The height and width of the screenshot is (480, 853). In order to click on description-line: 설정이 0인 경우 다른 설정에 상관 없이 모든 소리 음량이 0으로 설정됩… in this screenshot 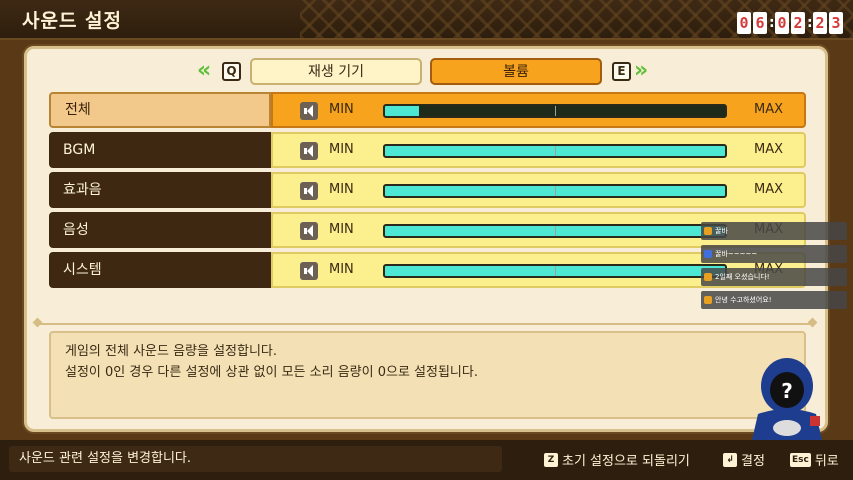, I will do `click(271, 372)`.